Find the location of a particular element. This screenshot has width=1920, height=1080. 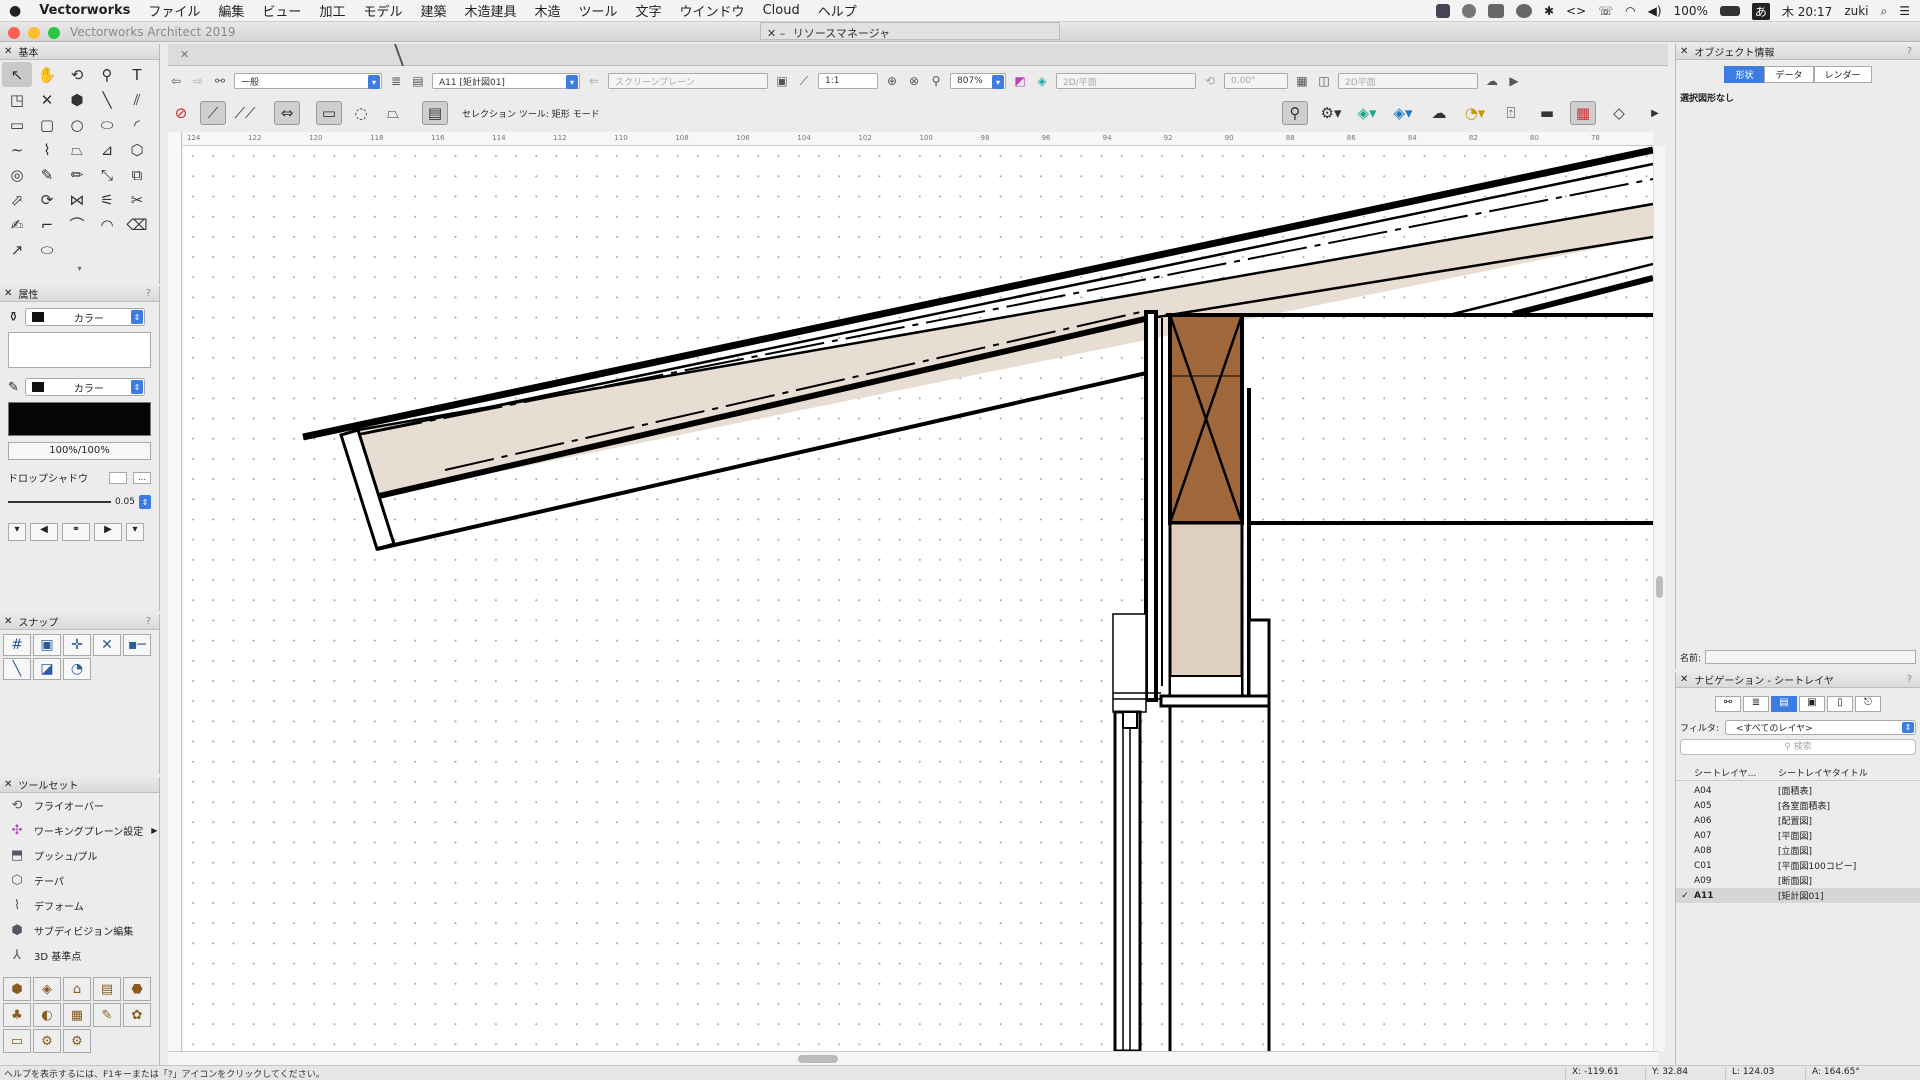

rotate-plan-icon: ⟲ is located at coordinates (1210, 81).